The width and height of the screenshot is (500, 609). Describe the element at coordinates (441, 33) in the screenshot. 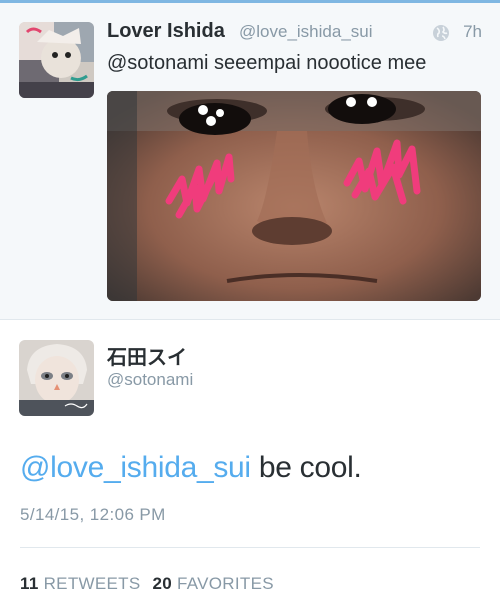

I see `globe-icon` at that location.